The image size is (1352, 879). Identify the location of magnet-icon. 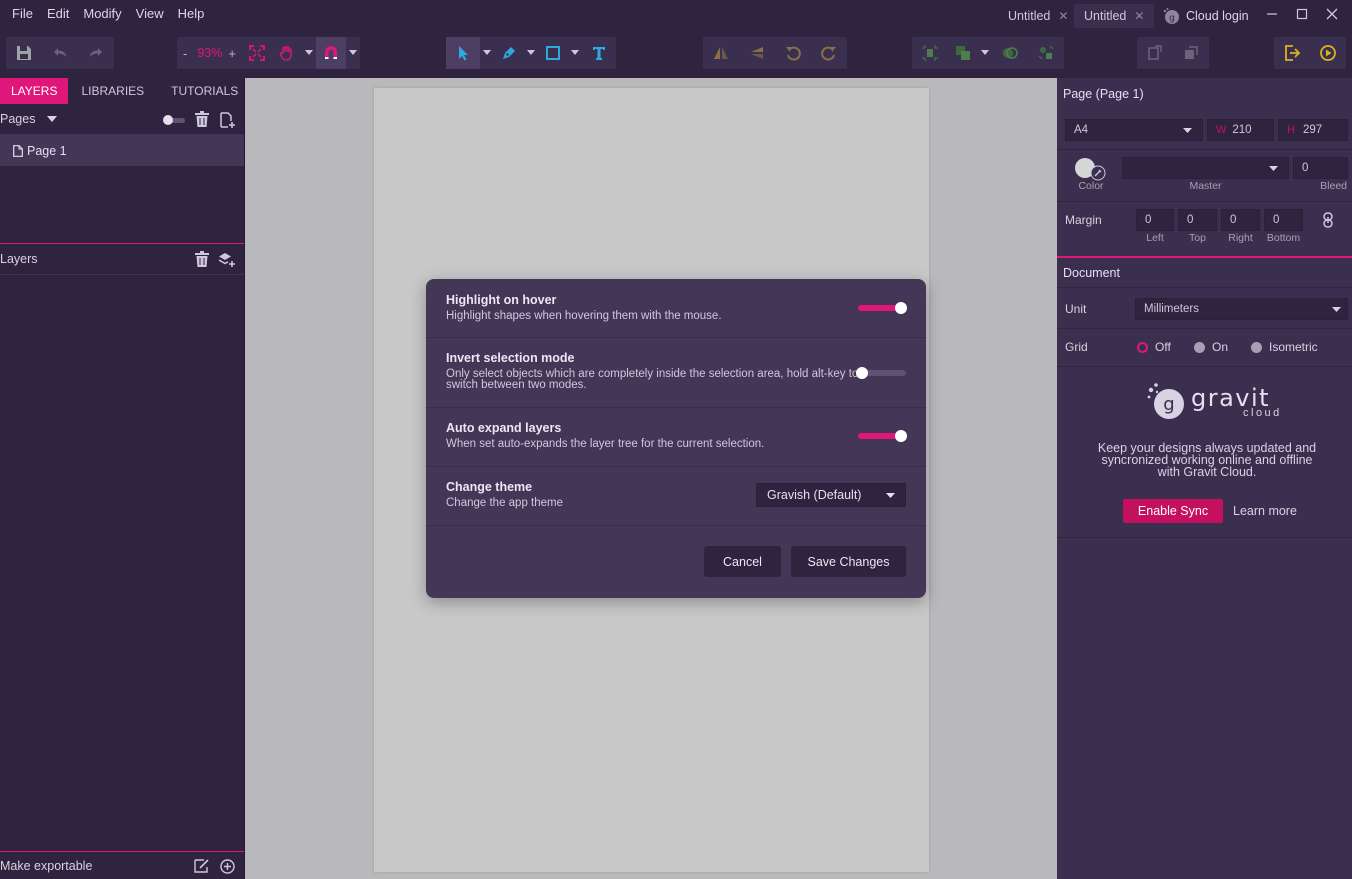
(330, 52).